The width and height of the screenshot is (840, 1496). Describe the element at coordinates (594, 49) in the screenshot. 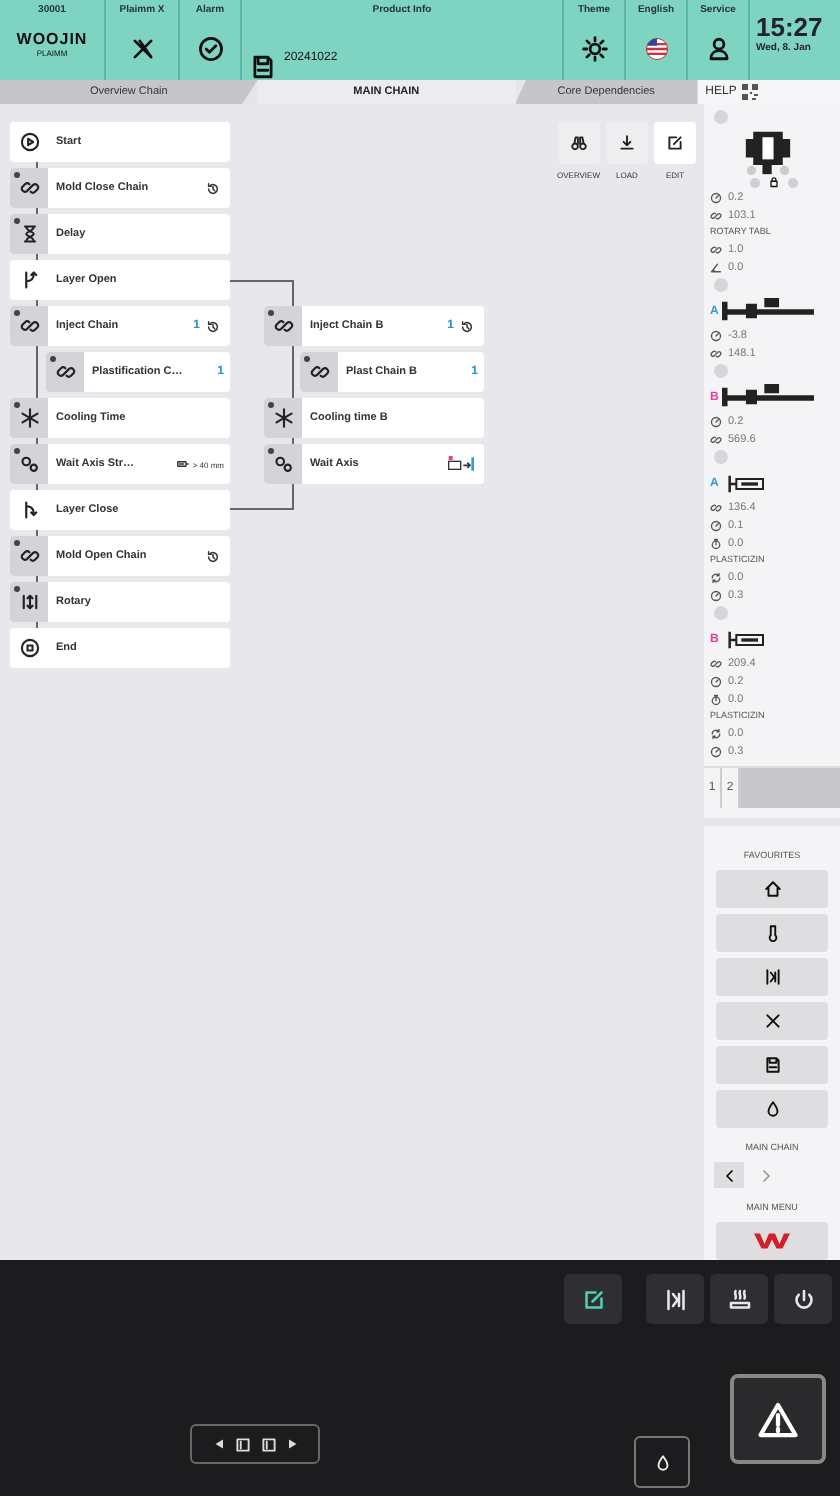

I see `sun-icon` at that location.